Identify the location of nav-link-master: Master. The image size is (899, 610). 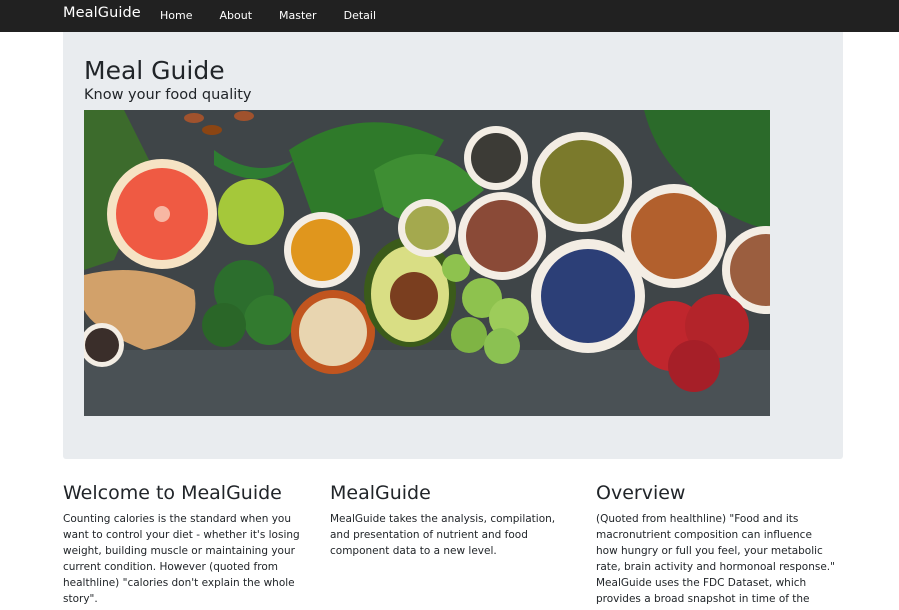
(298, 16).